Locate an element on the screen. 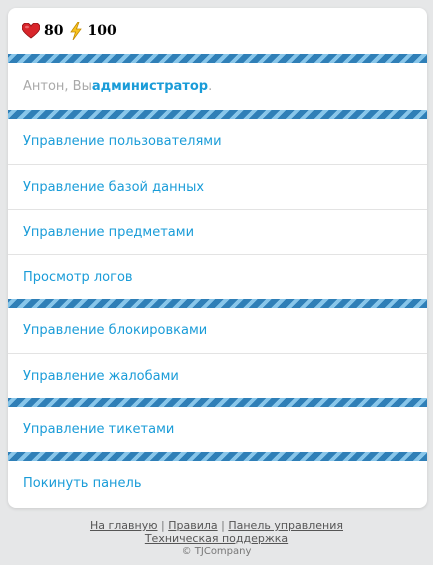 Image resolution: width=433 pixels, height=565 pixels. menu-item-view-logs: Просмотр логов is located at coordinates (217, 276).